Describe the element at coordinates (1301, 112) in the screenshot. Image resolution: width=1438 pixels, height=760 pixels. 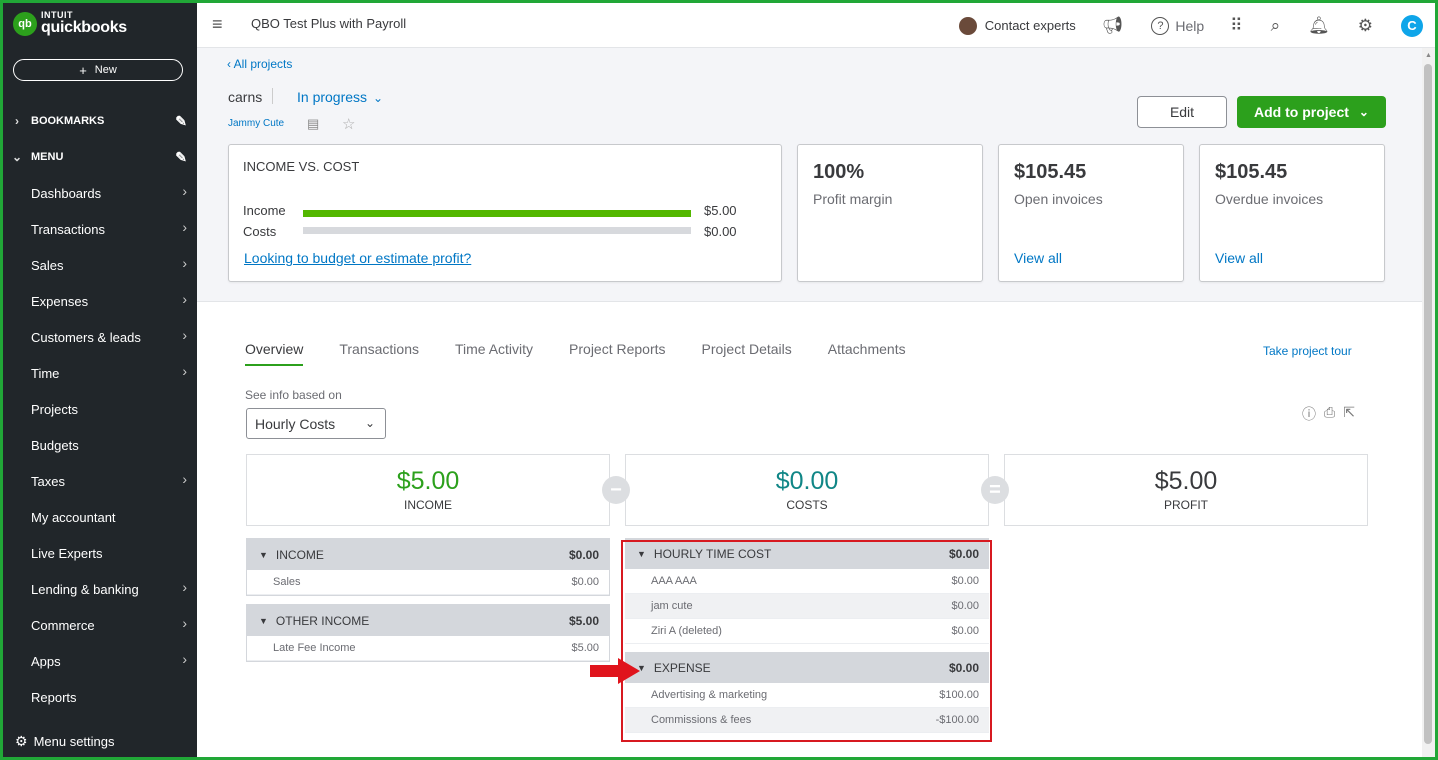
I see `add-to-project-label: Add to project` at that location.